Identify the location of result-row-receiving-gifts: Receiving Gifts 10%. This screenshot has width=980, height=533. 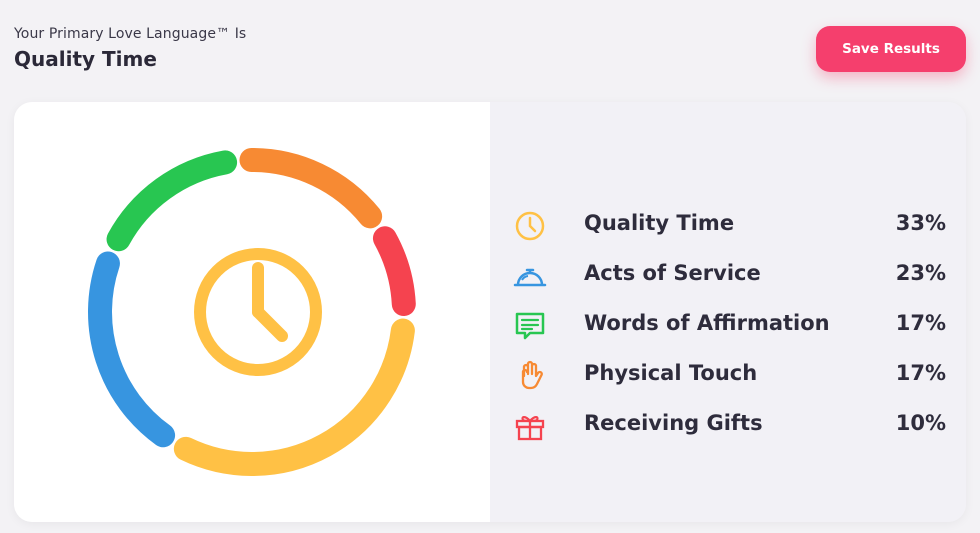
(728, 427).